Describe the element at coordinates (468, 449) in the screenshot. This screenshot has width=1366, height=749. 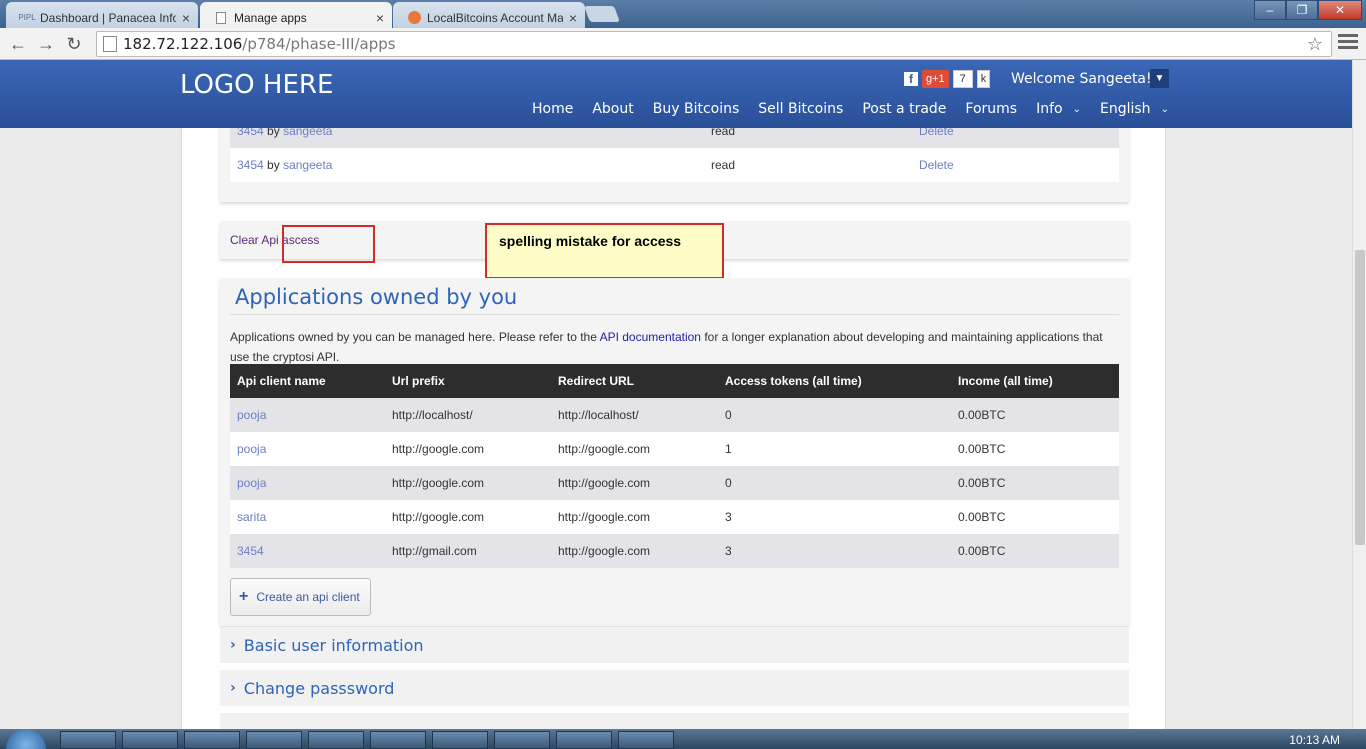
I see `url-prefix-cell: http://google.com` at that location.